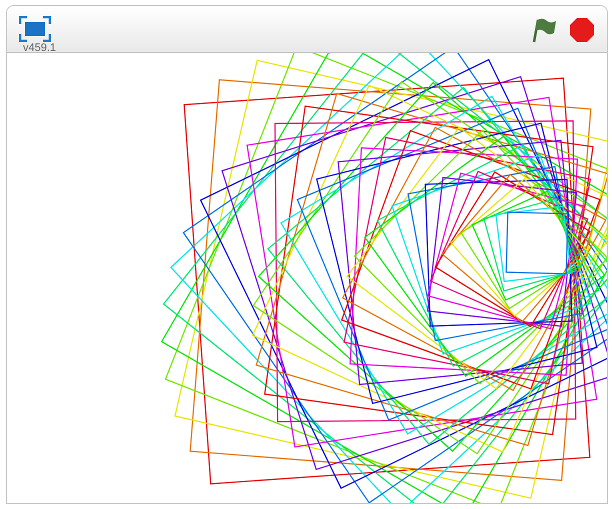 The image size is (612, 509). Describe the element at coordinates (582, 30) in the screenshot. I see `stop-icon` at that location.